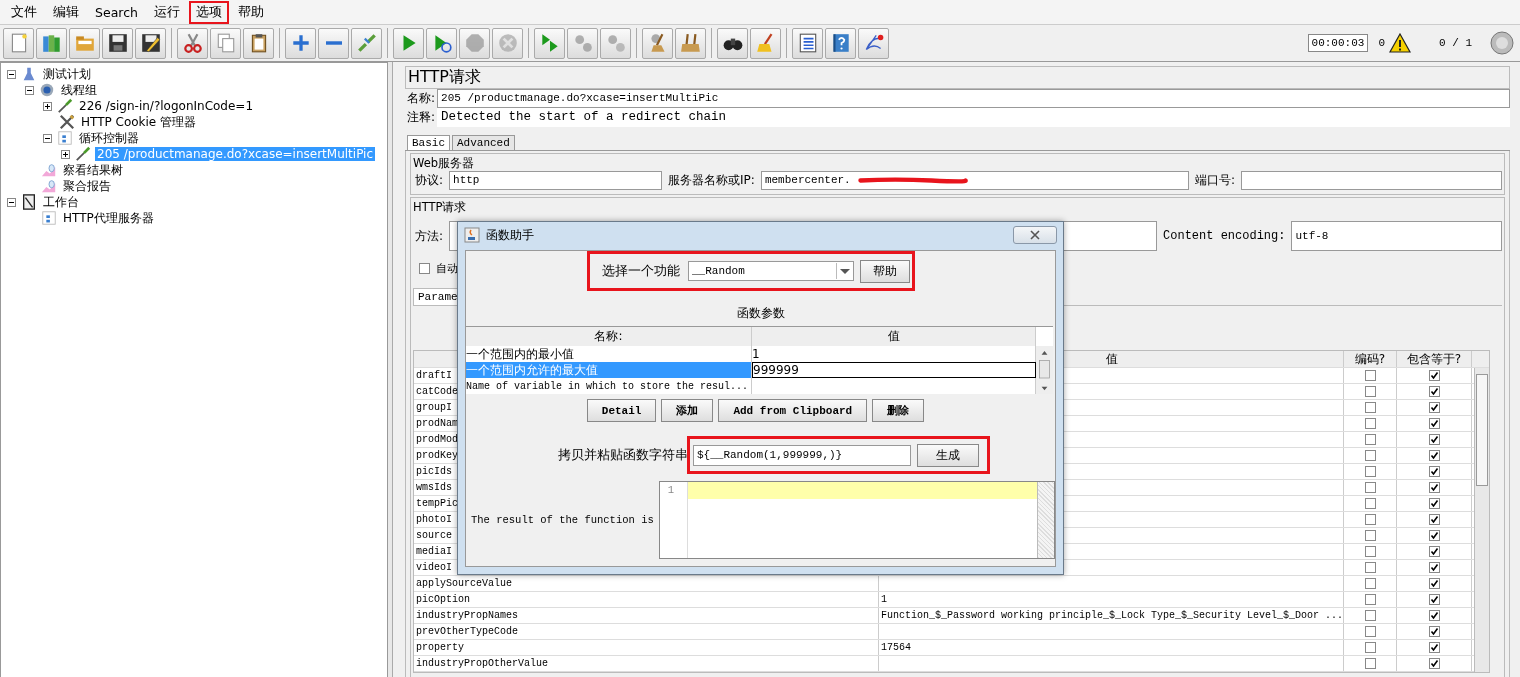 The width and height of the screenshot is (1520, 677). I want to click on result-text-area: 1, so click(856, 520).